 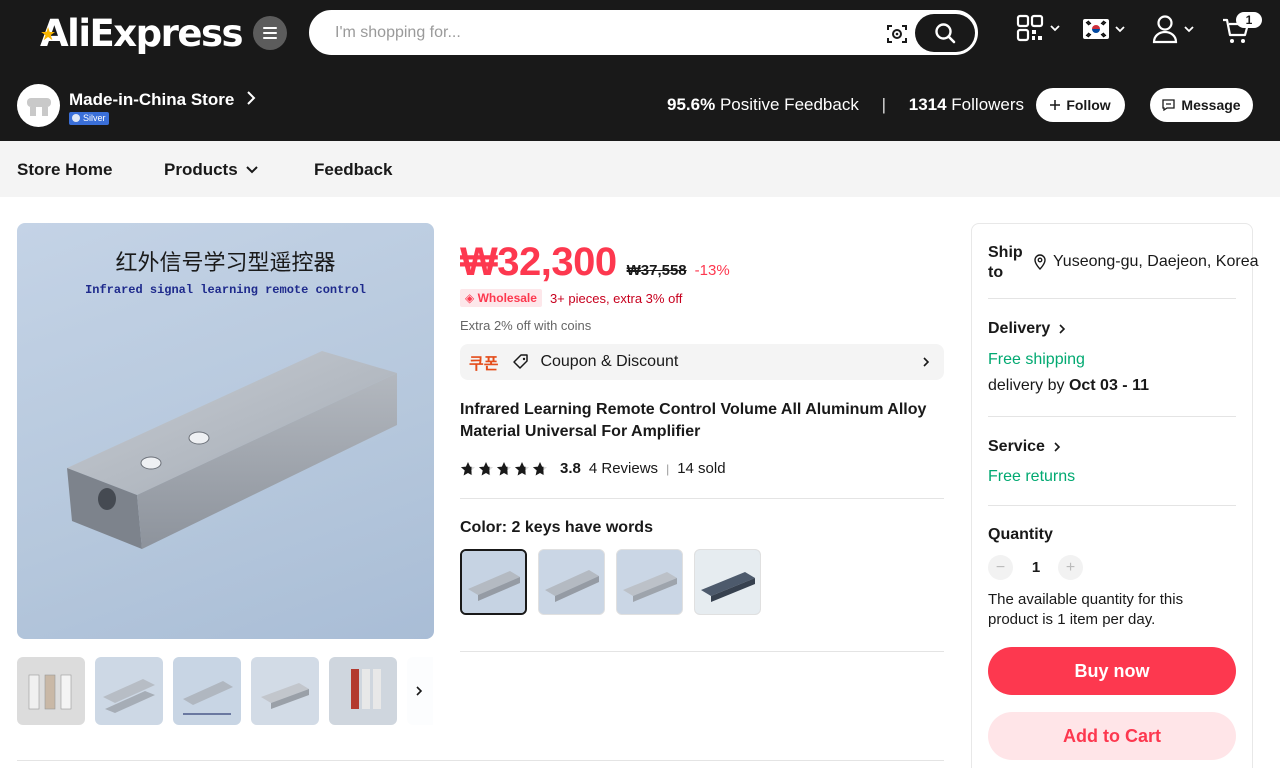 What do you see at coordinates (232, 450) in the screenshot?
I see `remote-control-illustration` at bounding box center [232, 450].